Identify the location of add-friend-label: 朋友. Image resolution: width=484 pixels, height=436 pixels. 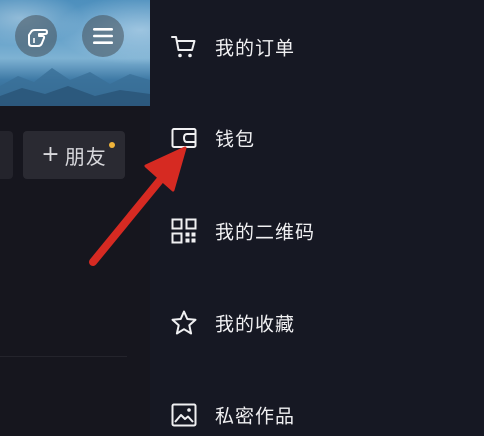
(85, 156).